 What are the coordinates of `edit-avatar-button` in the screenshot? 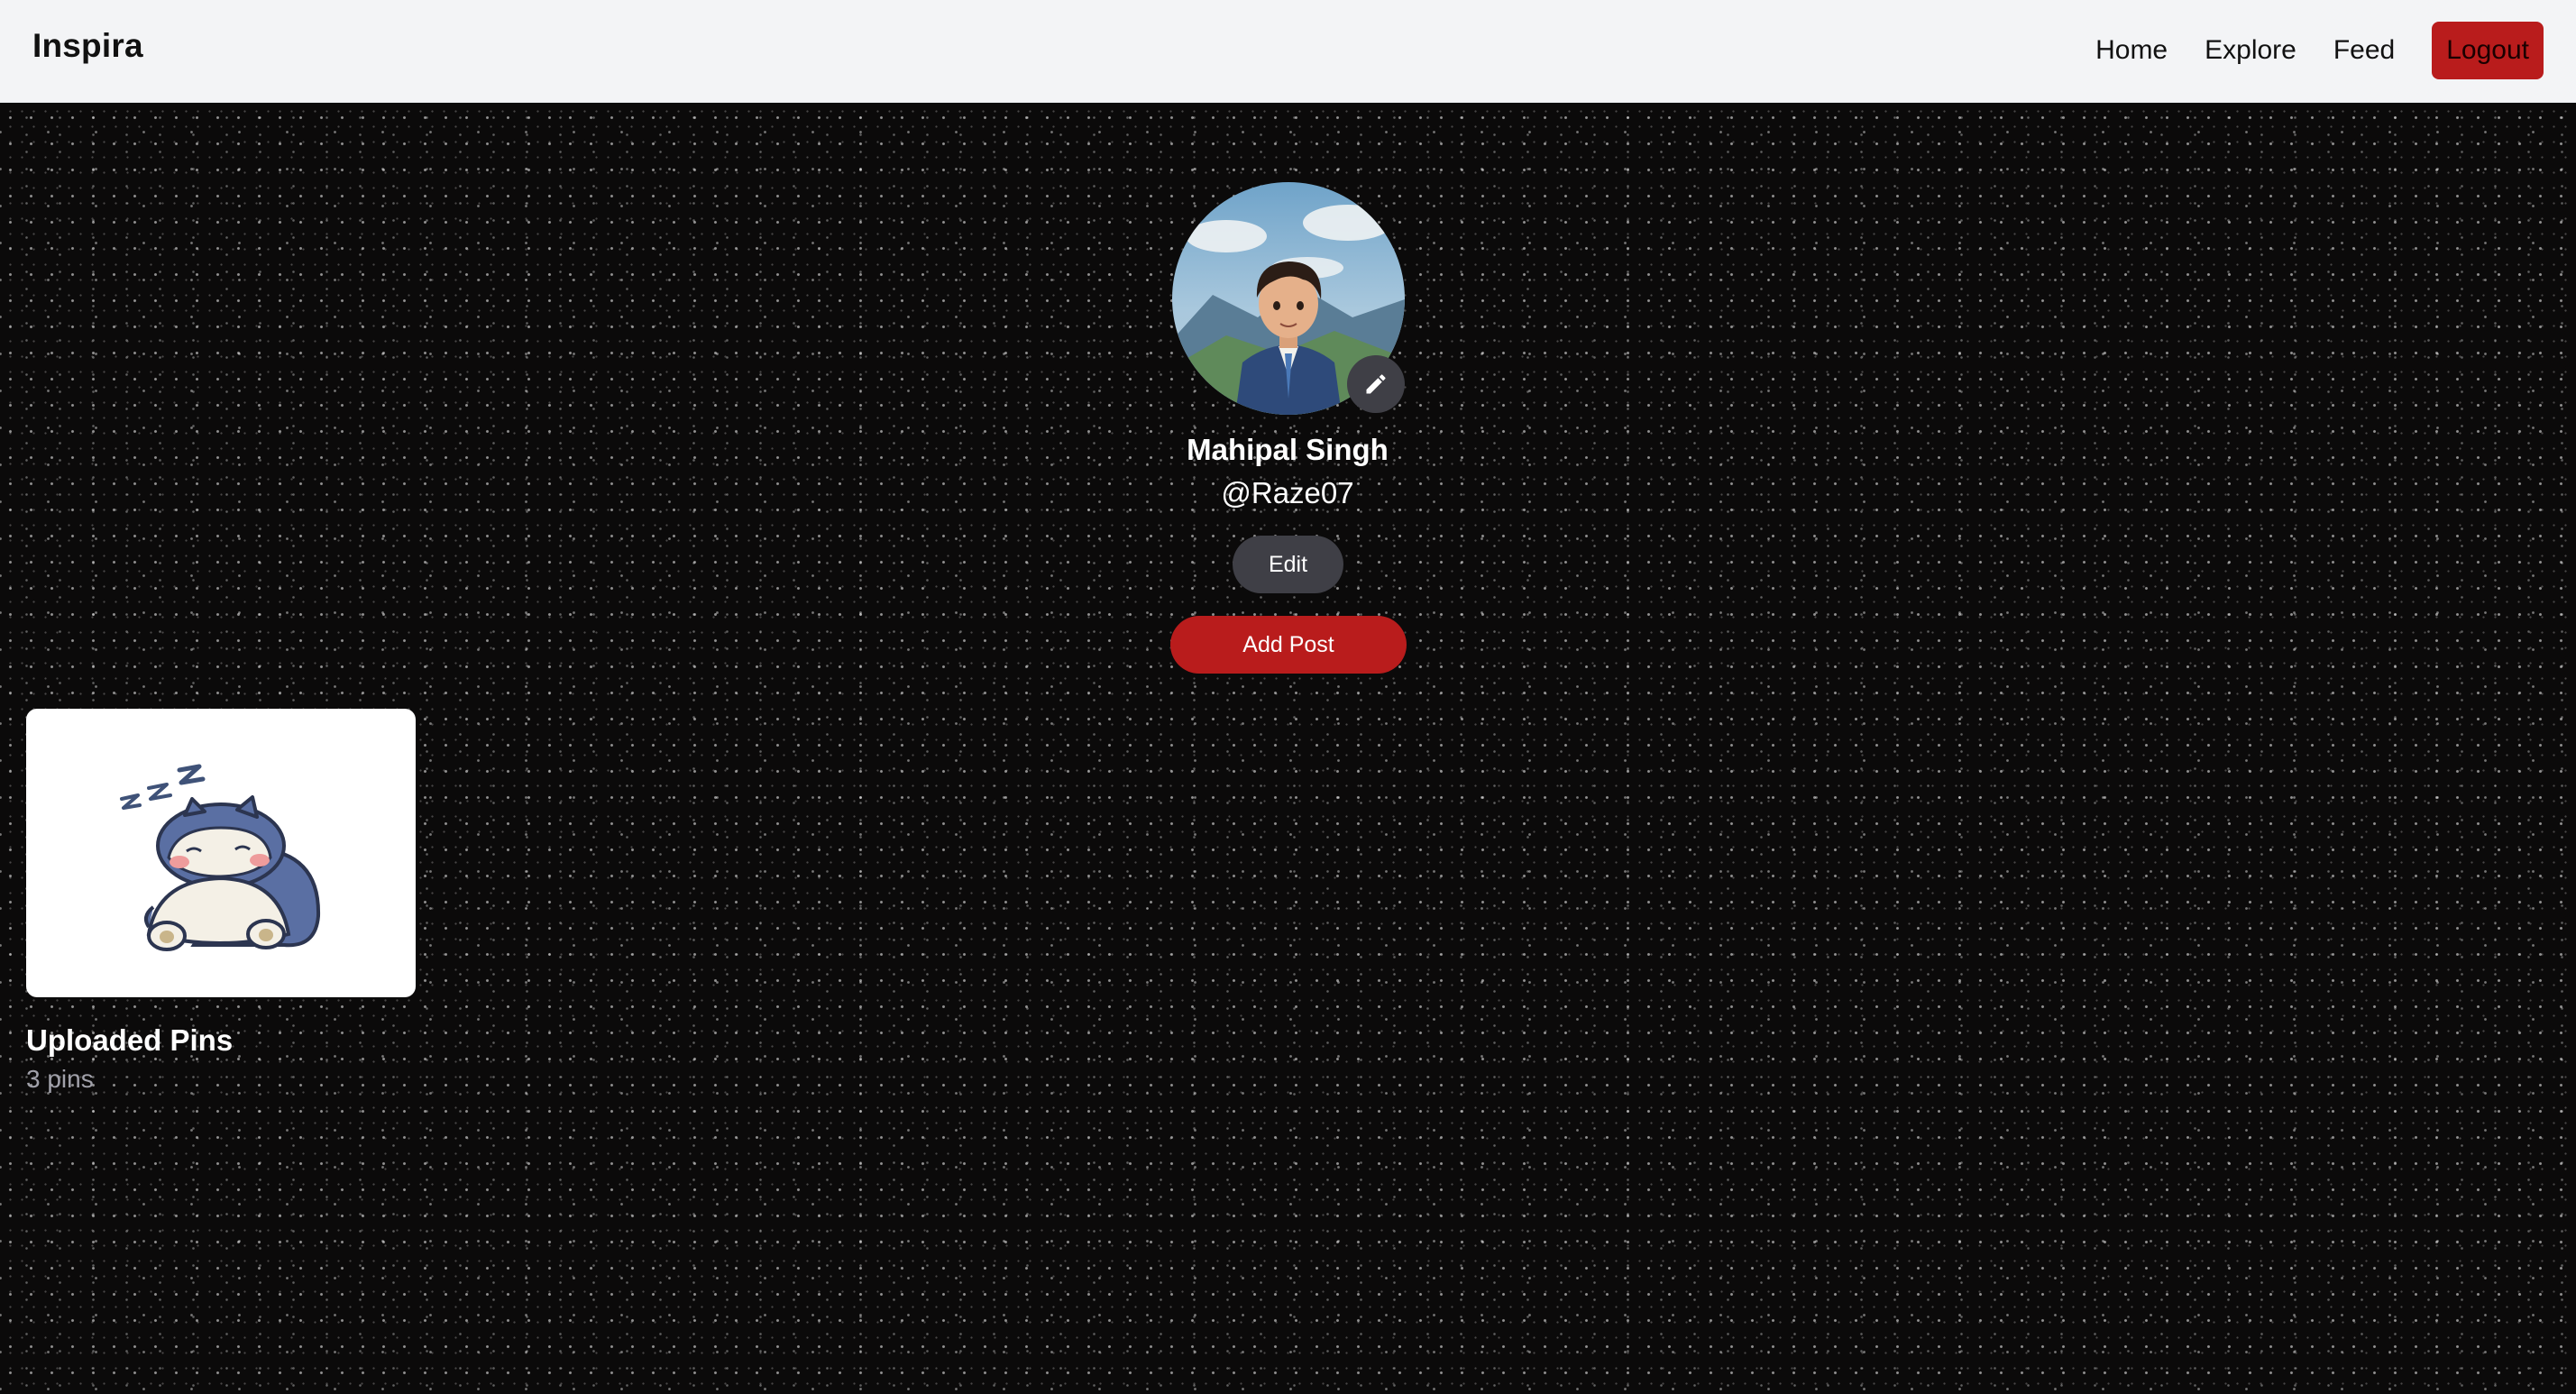 It's located at (1376, 384).